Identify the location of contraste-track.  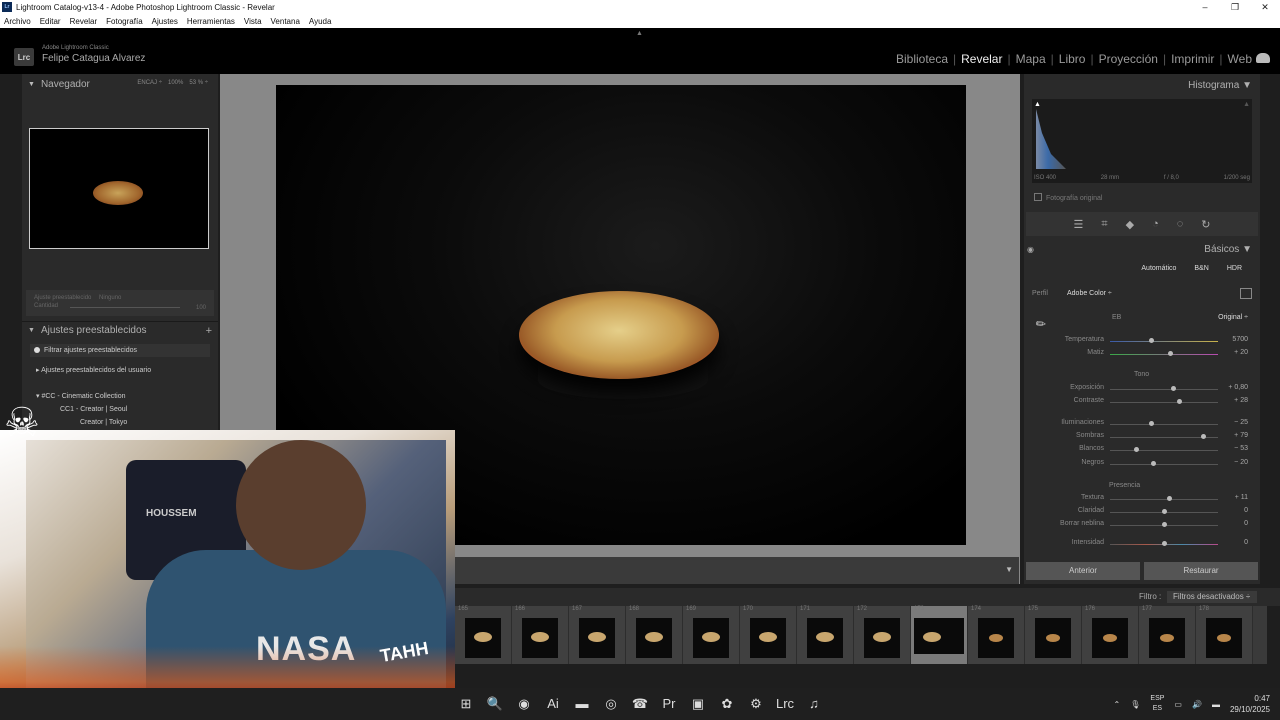
(1164, 402).